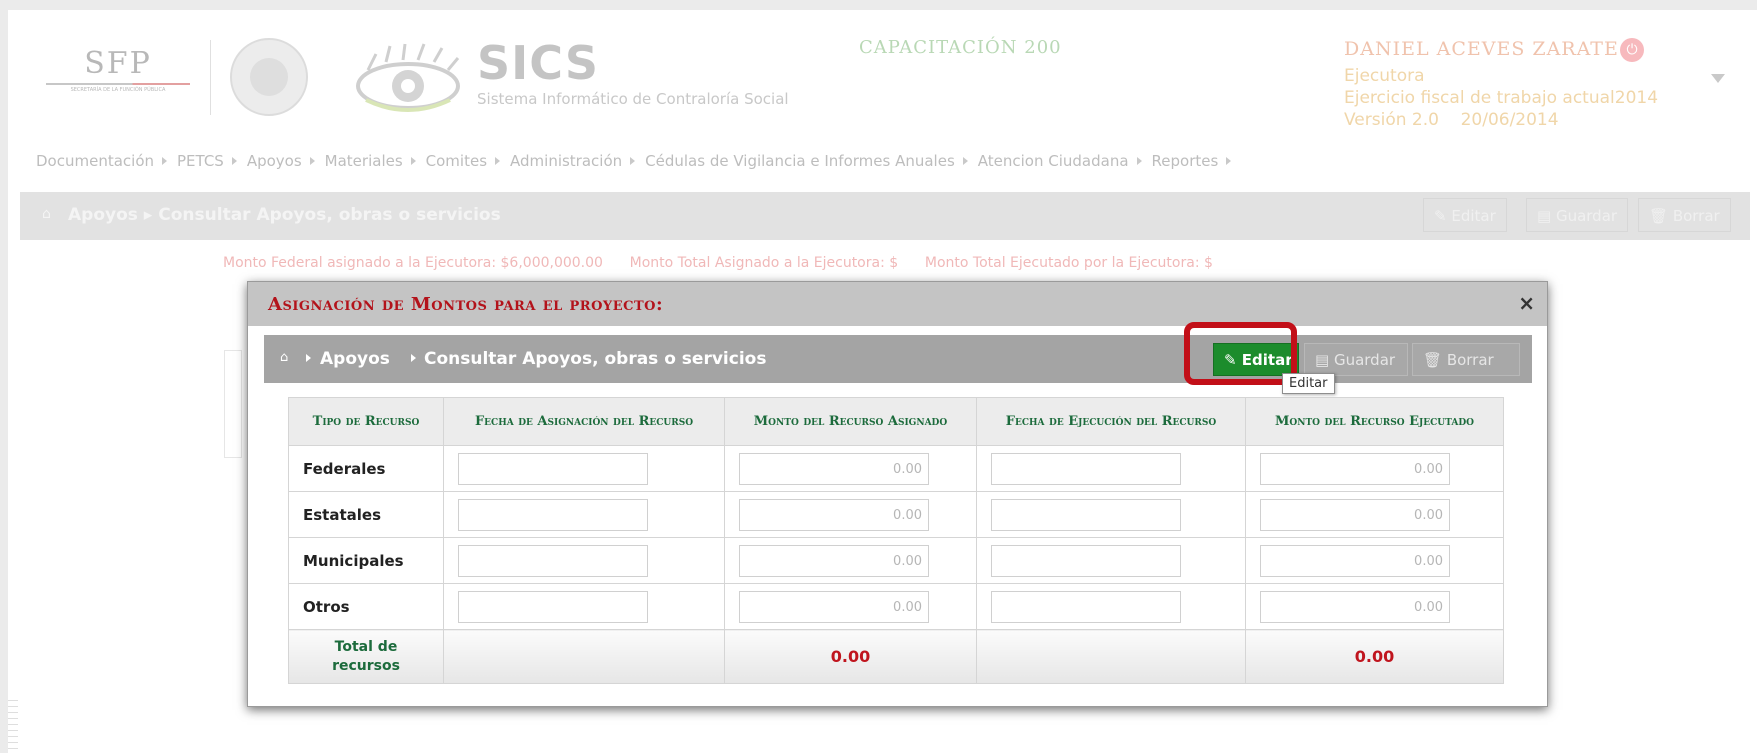 This screenshot has width=1757, height=753. What do you see at coordinates (233, 404) in the screenshot?
I see `background-panel` at bounding box center [233, 404].